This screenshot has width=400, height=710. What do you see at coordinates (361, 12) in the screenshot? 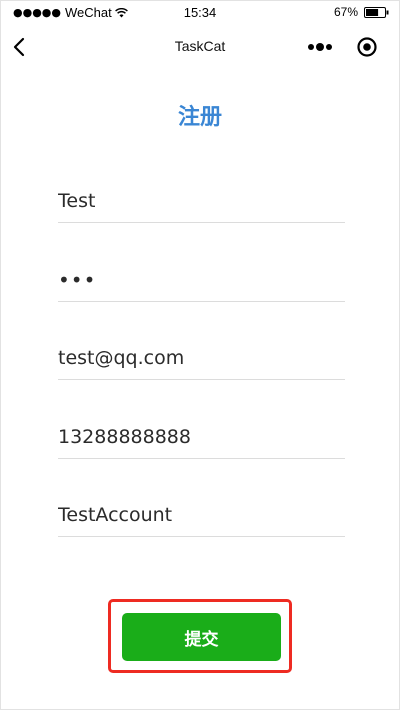
I see `status-right: 67%` at bounding box center [361, 12].